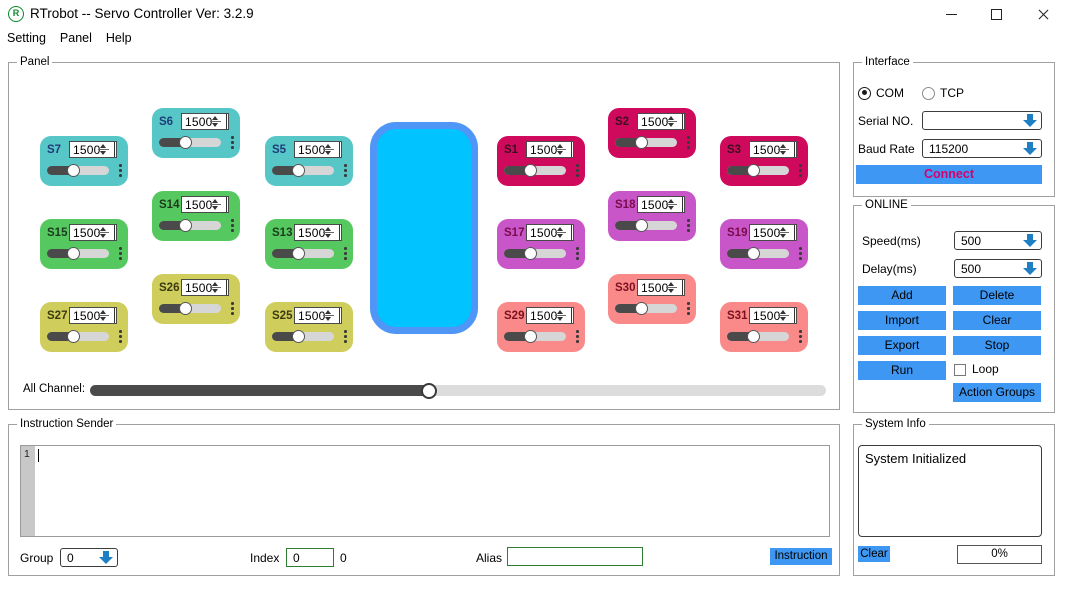  I want to click on servo-card-s1: S1 1500, so click(541, 161).